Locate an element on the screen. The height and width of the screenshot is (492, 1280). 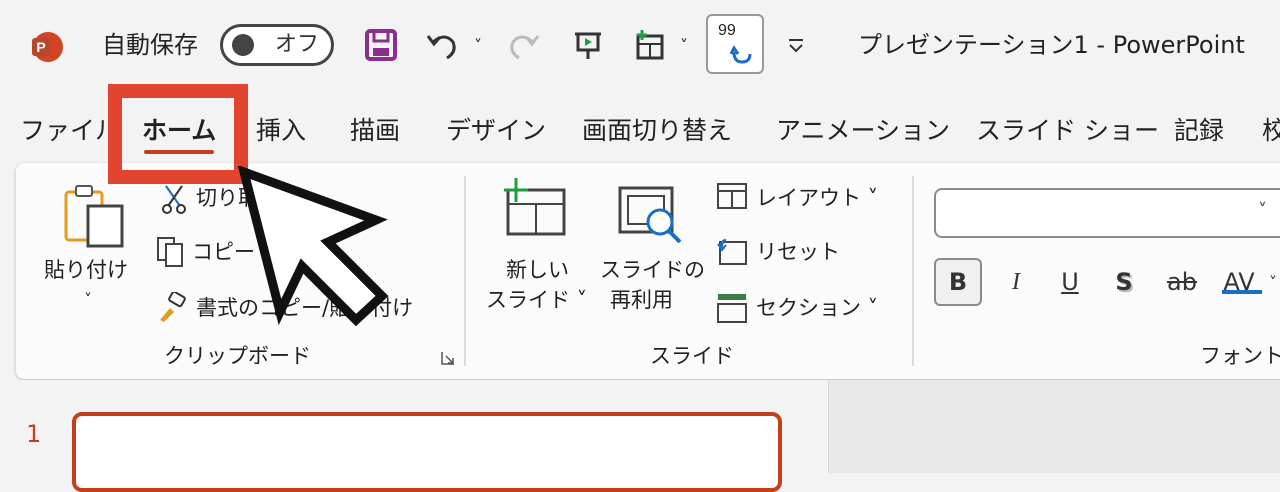
reuse-slides-label: スライドの is located at coordinates (652, 270).